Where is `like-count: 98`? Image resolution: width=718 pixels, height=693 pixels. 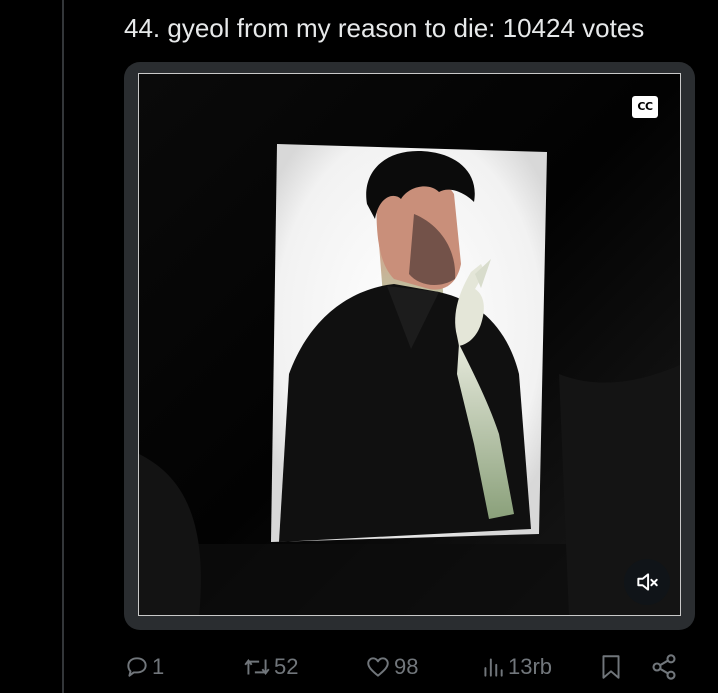
like-count: 98 is located at coordinates (406, 666).